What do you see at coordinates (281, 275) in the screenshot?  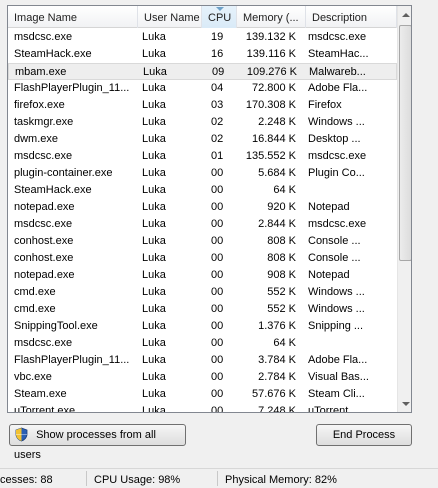 I see `process-memory: 908 K` at bounding box center [281, 275].